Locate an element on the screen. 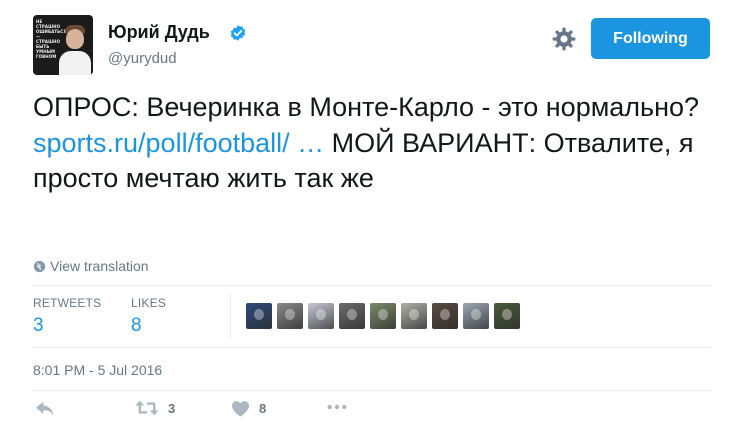 The image size is (730, 437). gear-icon is located at coordinates (564, 39).